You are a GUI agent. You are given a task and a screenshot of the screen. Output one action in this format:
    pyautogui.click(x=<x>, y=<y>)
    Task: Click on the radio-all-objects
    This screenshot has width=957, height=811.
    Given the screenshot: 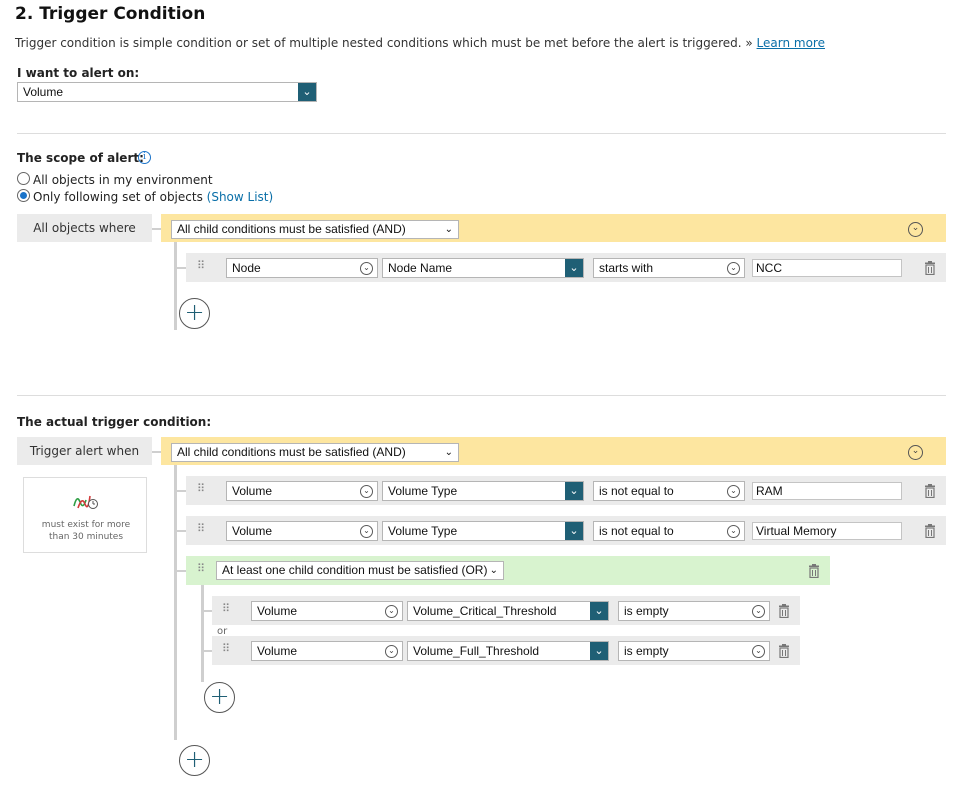 What is the action you would take?
    pyautogui.click(x=23, y=178)
    